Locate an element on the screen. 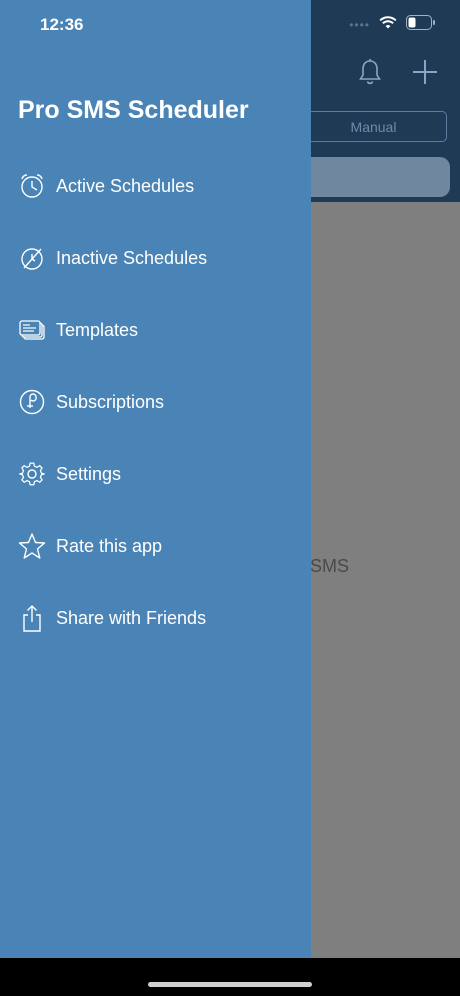  bell-icon is located at coordinates (370, 74).